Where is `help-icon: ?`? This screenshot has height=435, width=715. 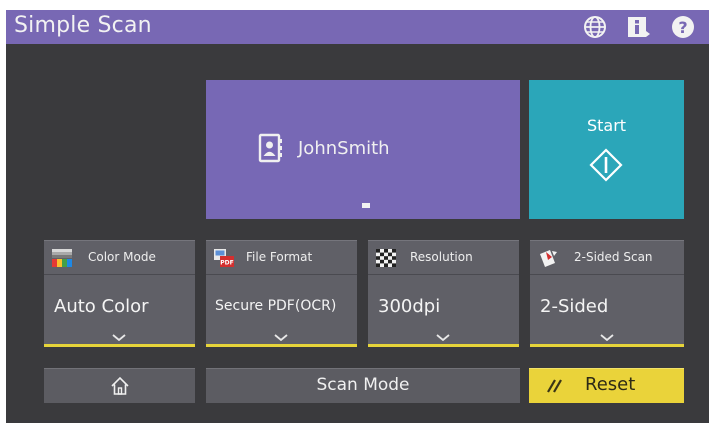 help-icon: ? is located at coordinates (683, 27).